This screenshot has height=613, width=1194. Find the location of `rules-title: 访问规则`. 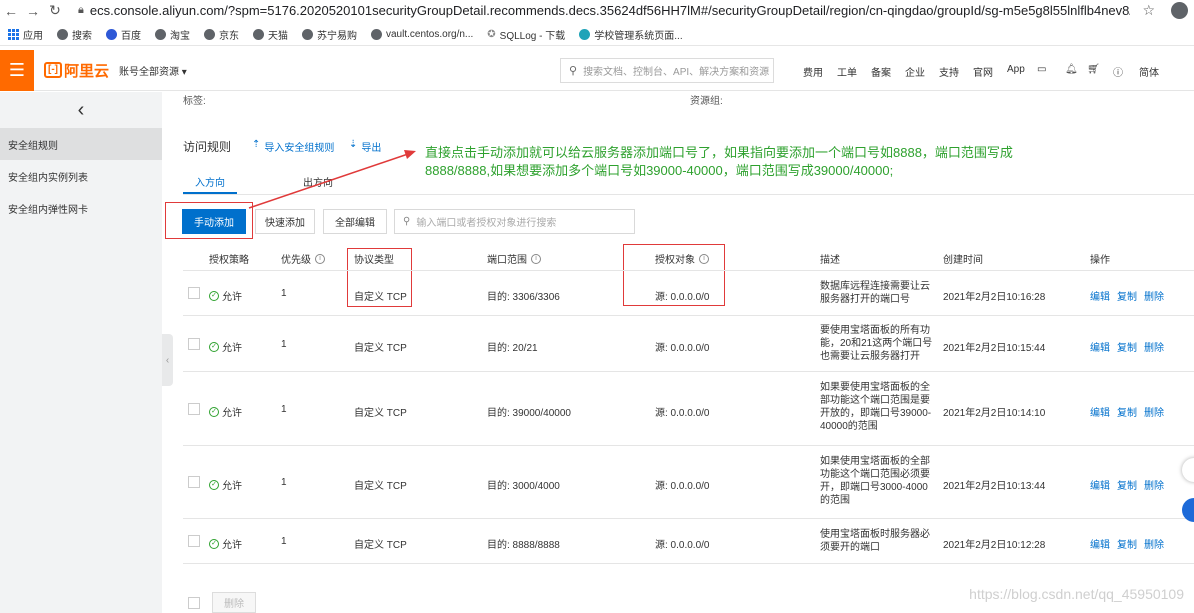

rules-title: 访问规则 is located at coordinates (207, 147).